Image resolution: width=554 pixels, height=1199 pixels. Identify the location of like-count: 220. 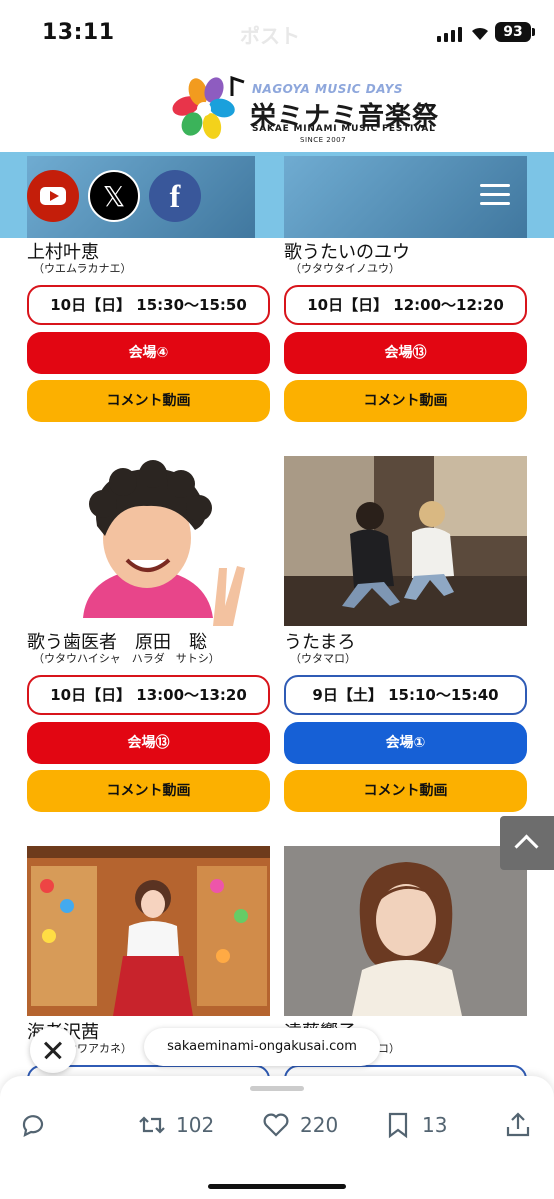
(319, 1125).